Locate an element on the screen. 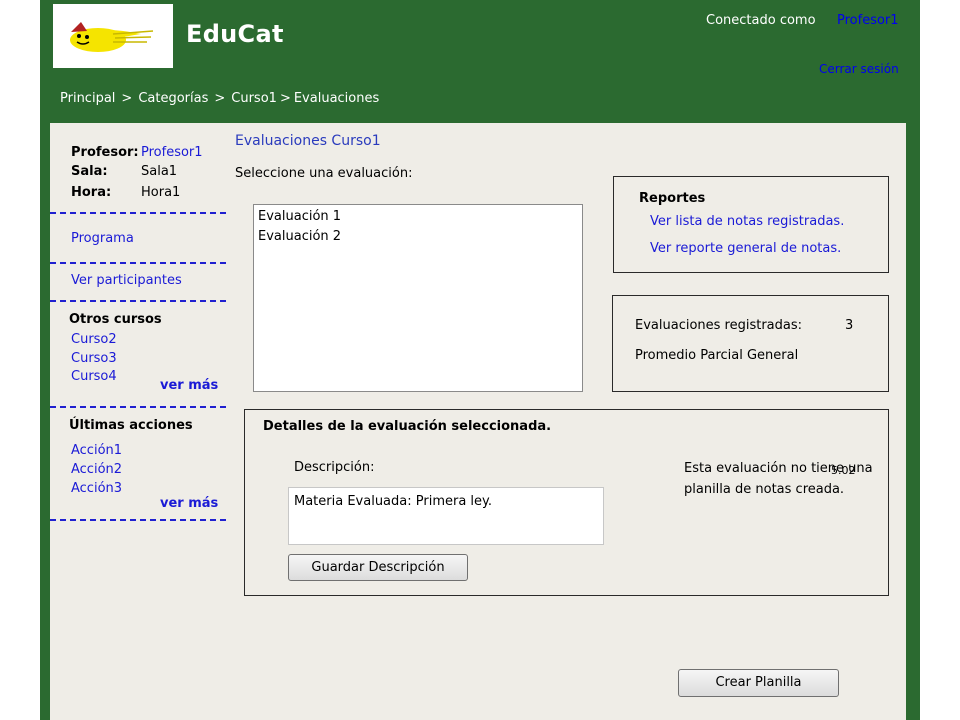  select-evaluation-label: Seleccione una evaluación: is located at coordinates (324, 173).